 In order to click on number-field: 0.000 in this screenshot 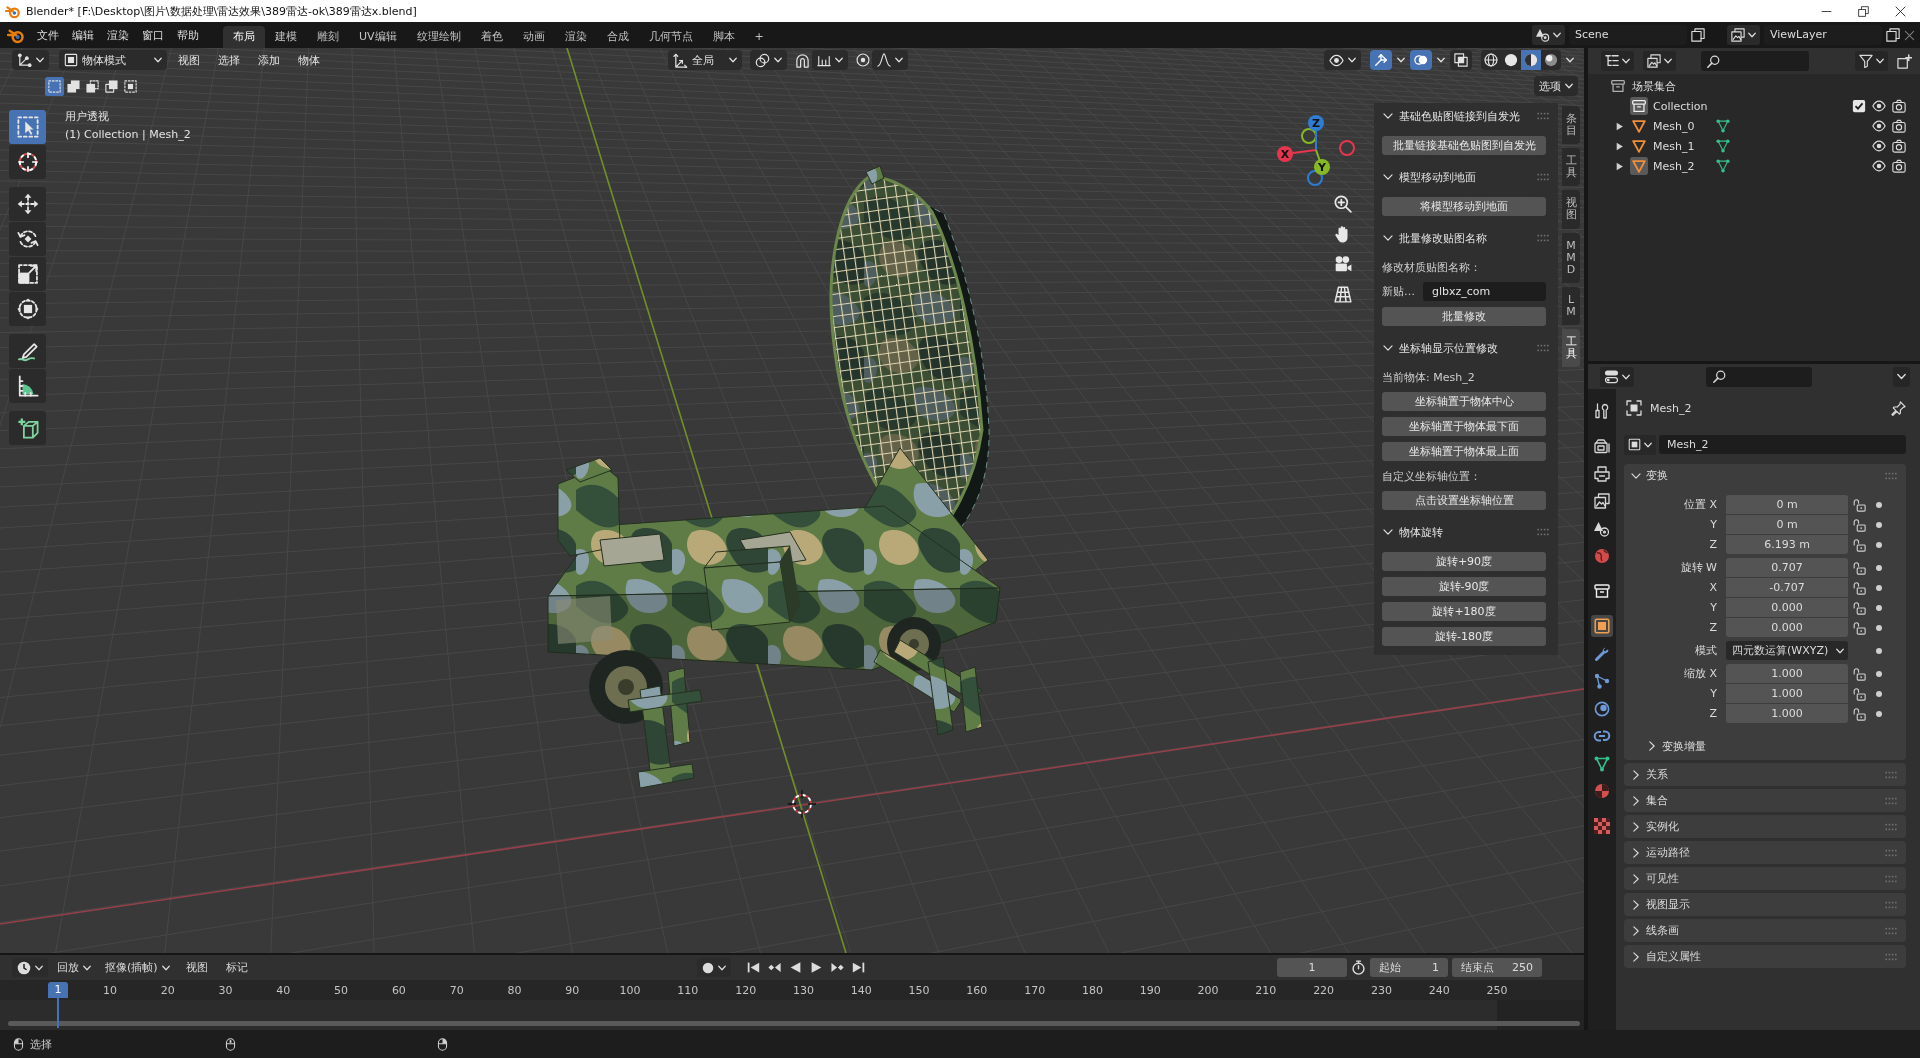, I will do `click(1787, 627)`.